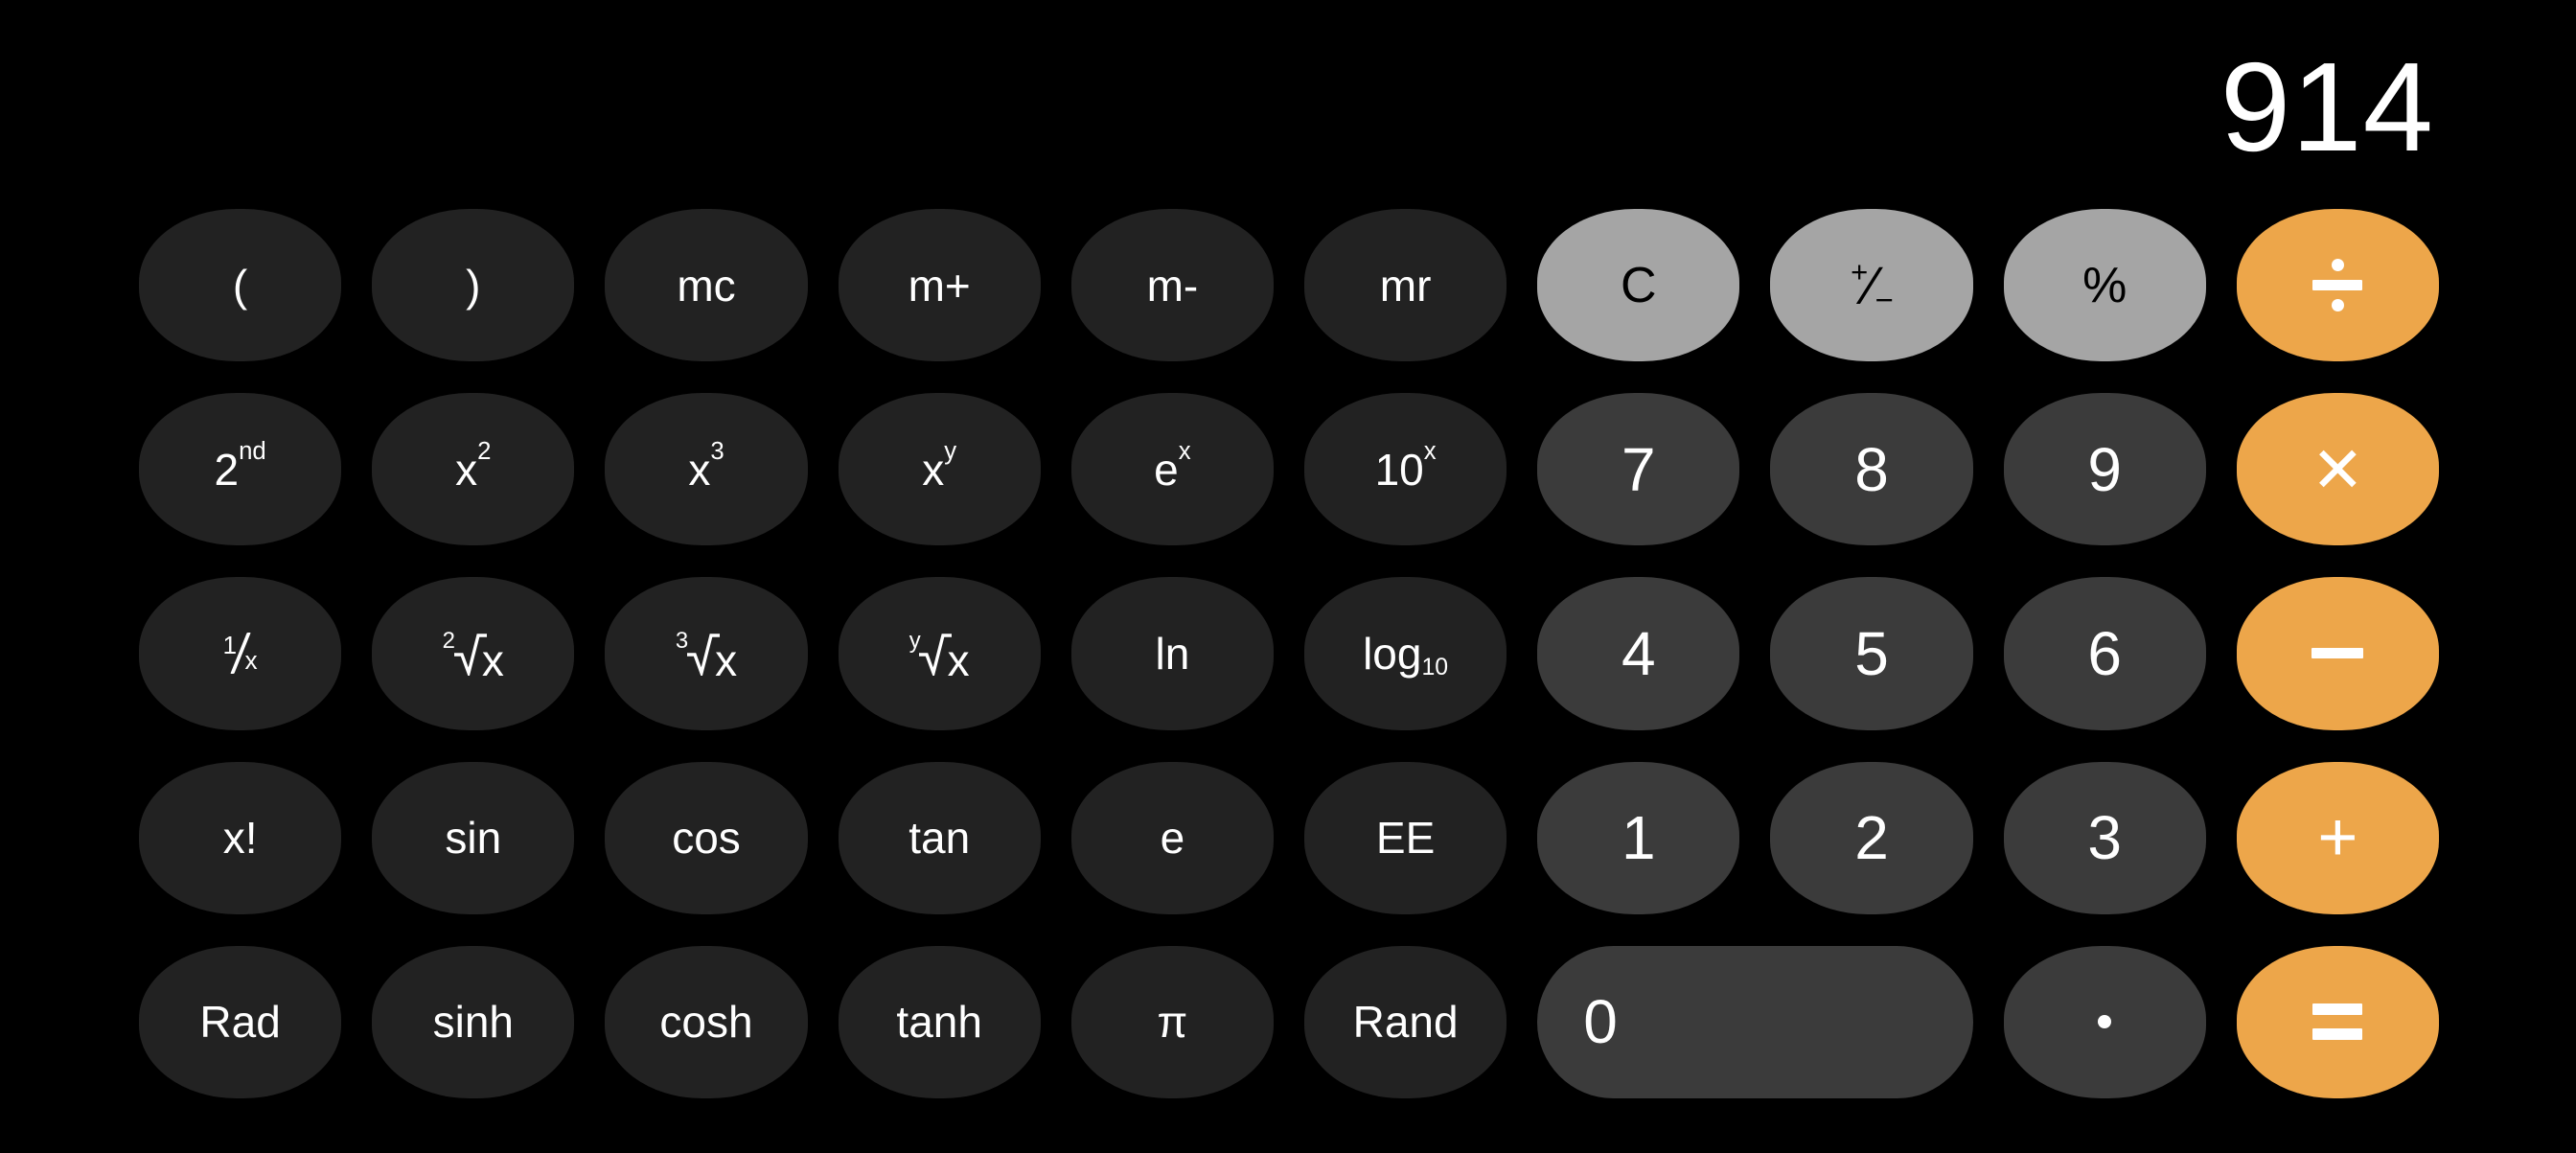 This screenshot has height=1153, width=2576. I want to click on key-label: tan, so click(939, 839).